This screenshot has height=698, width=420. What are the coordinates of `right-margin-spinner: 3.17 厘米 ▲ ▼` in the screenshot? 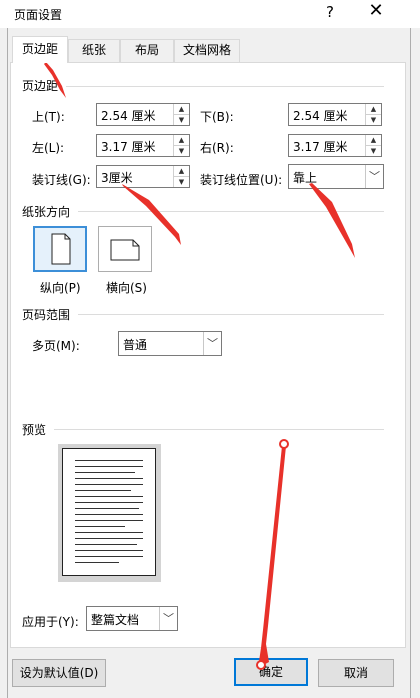 It's located at (335, 145).